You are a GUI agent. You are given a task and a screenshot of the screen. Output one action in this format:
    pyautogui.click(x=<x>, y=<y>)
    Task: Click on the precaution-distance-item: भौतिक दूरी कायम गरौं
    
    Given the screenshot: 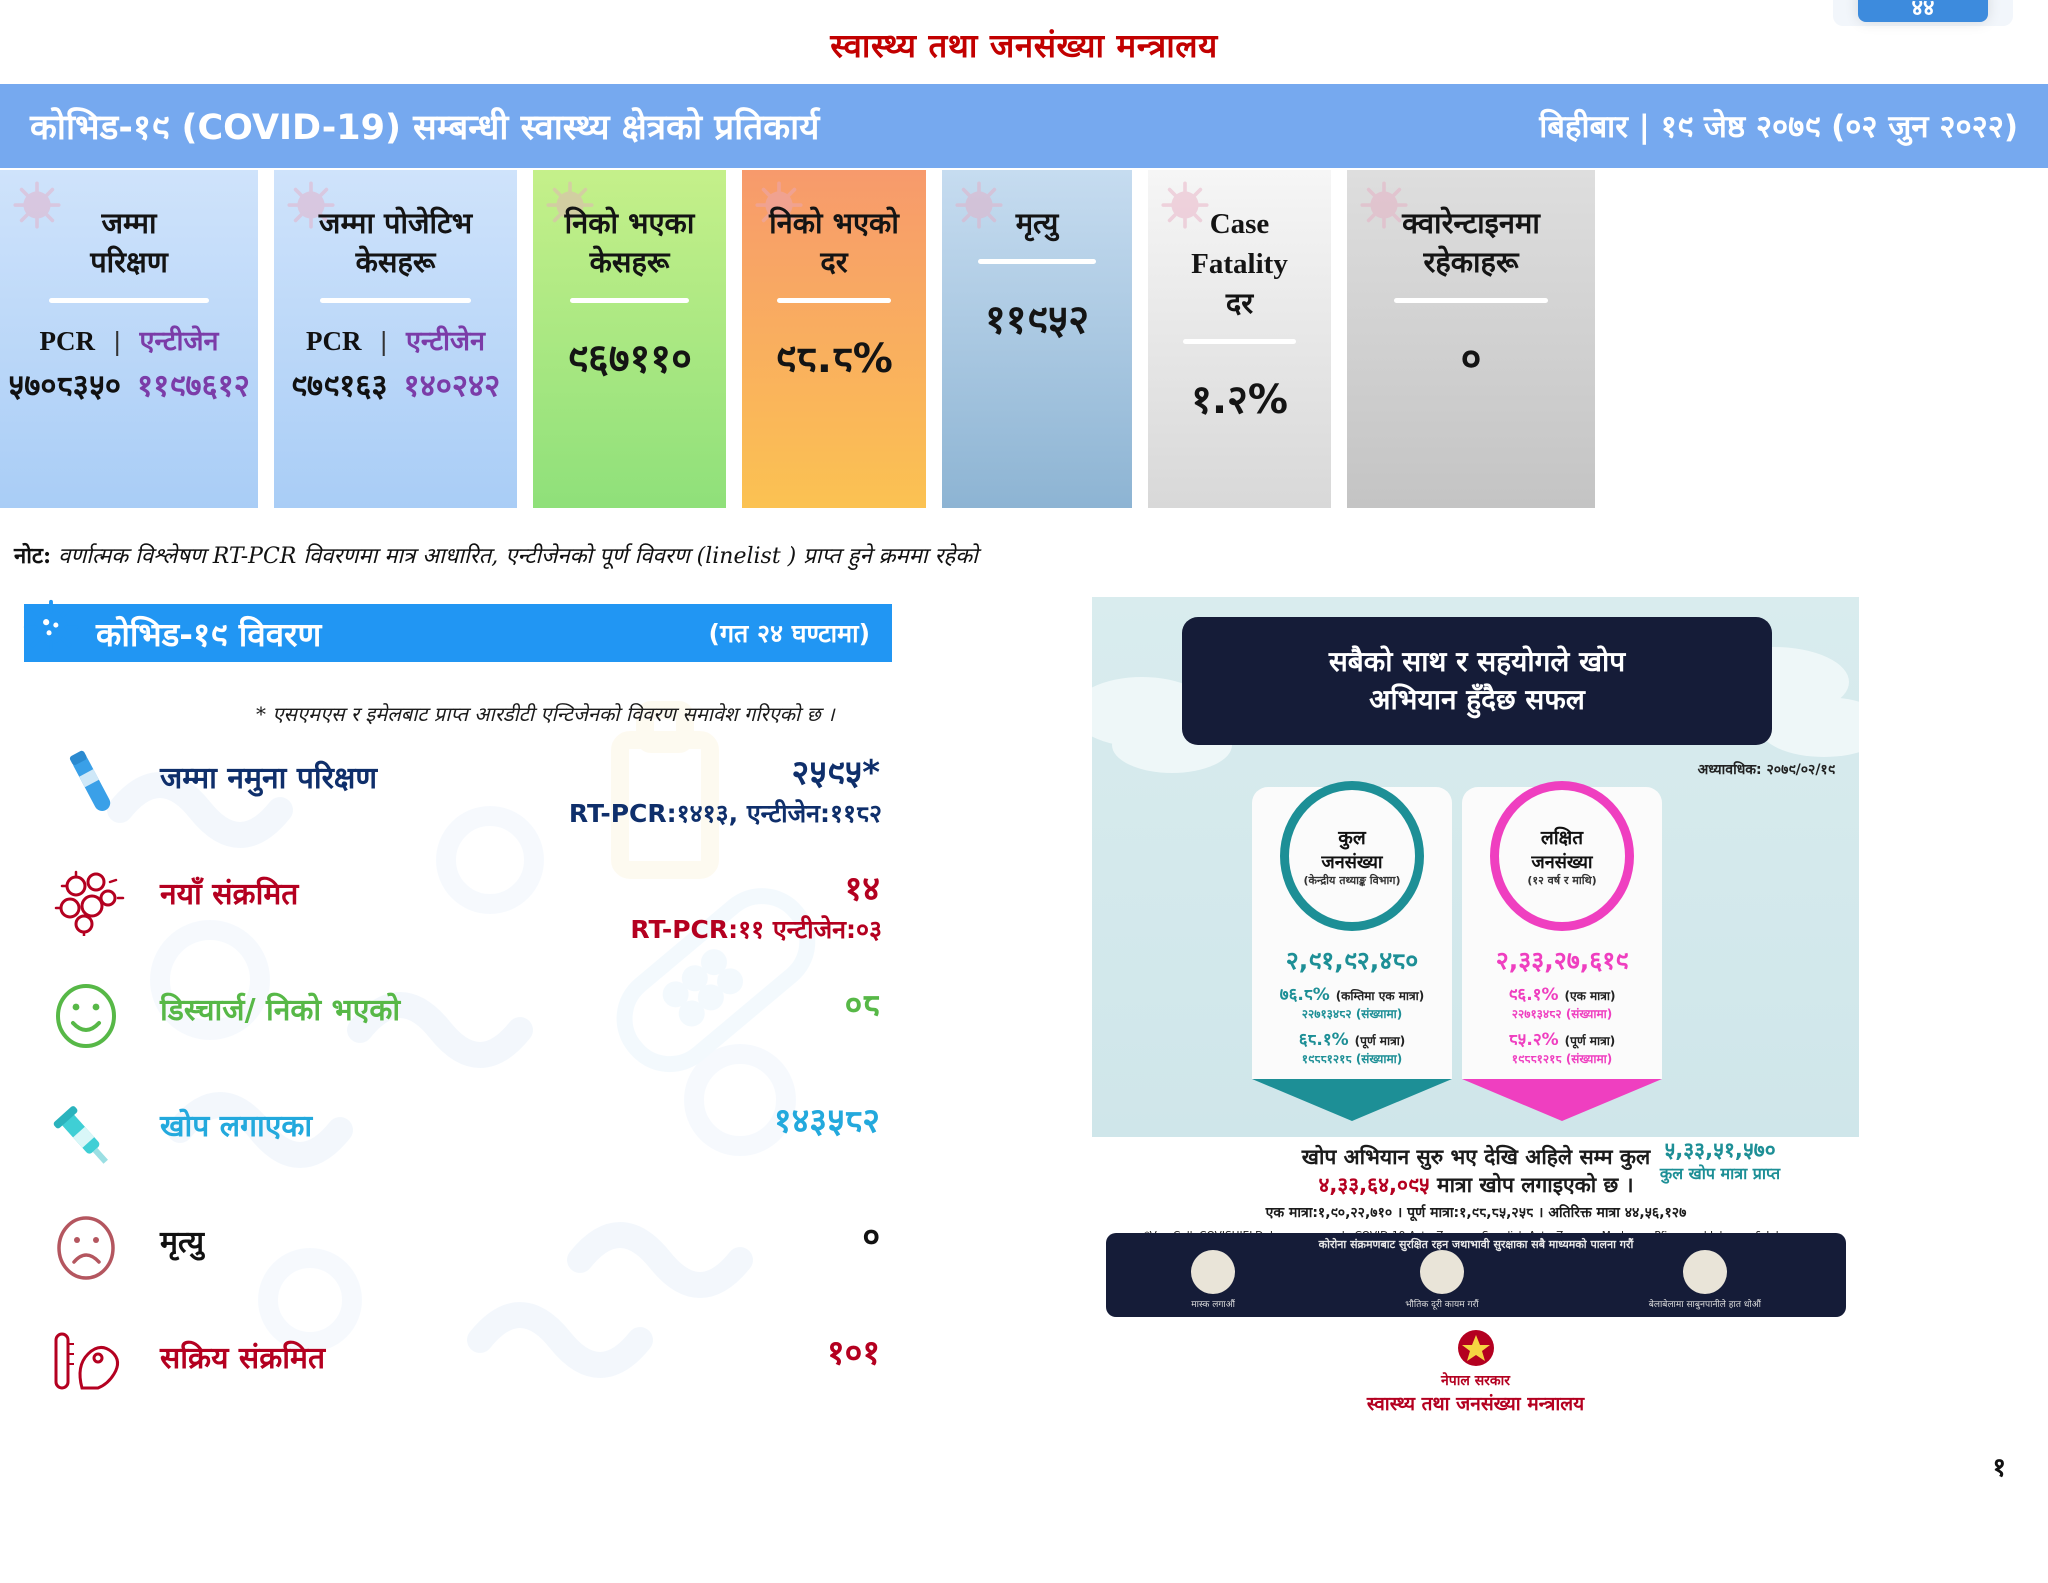 What is the action you would take?
    pyautogui.click(x=1442, y=1280)
    